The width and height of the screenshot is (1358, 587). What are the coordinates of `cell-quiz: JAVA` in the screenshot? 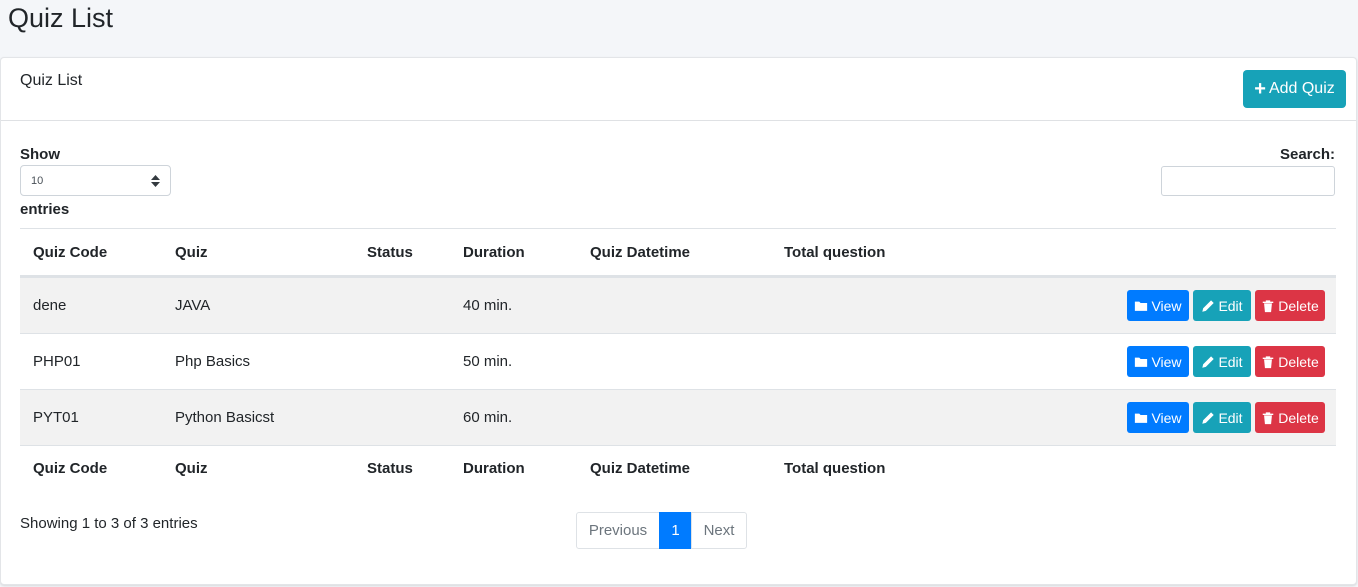 It's located at (193, 305).